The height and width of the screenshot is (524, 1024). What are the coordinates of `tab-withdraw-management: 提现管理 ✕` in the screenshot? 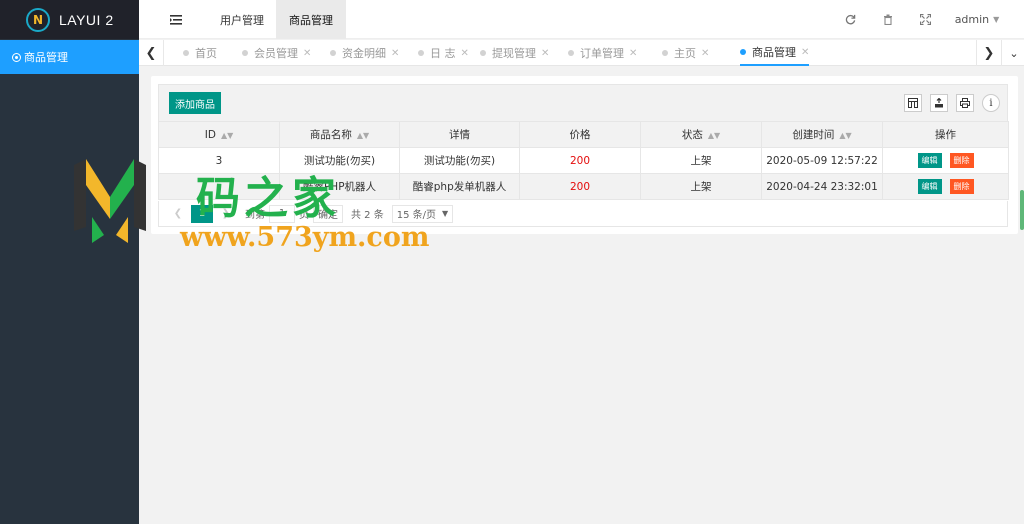 It's located at (514, 53).